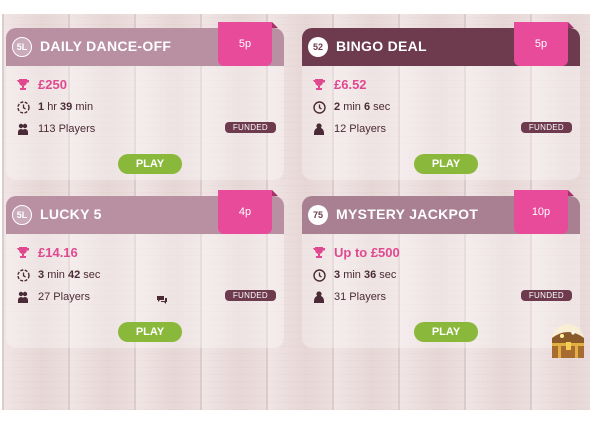 The width and height of the screenshot is (600, 424). I want to click on prize-row: £6.52, so click(339, 84).